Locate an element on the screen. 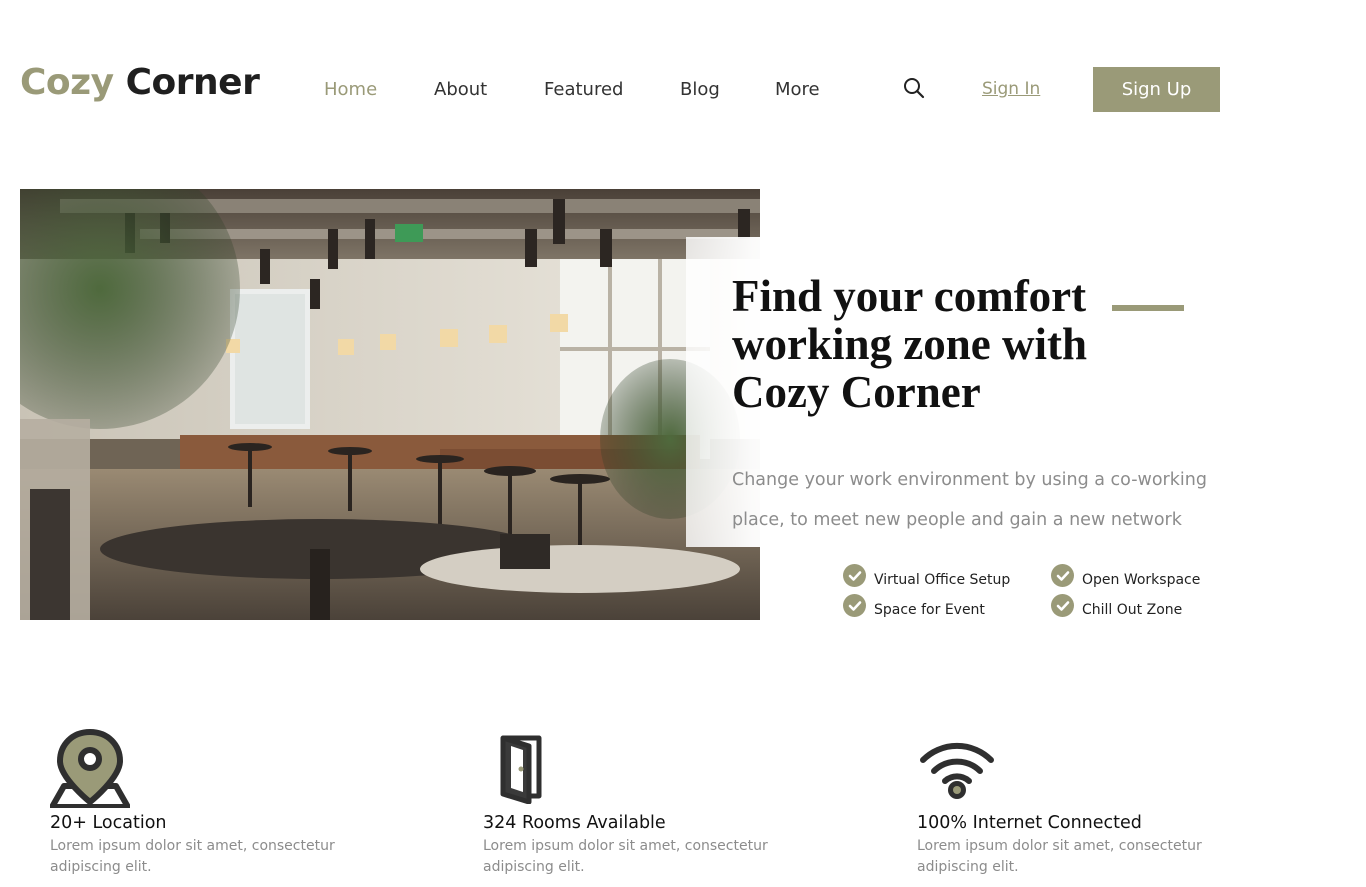  stat-title: 20+ Location is located at coordinates (108, 823).